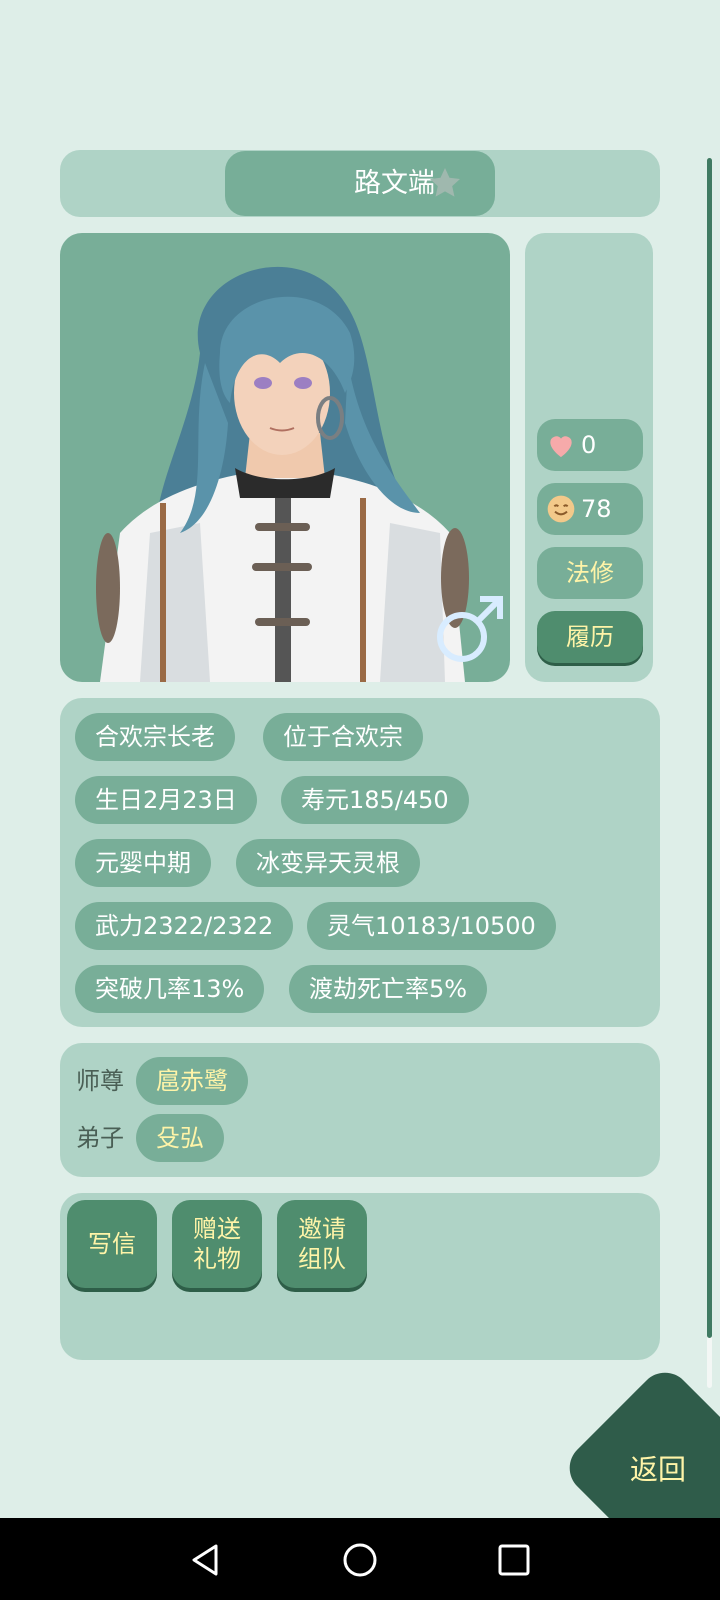 This screenshot has height=1600, width=720. I want to click on mood-value: 78, so click(596, 509).